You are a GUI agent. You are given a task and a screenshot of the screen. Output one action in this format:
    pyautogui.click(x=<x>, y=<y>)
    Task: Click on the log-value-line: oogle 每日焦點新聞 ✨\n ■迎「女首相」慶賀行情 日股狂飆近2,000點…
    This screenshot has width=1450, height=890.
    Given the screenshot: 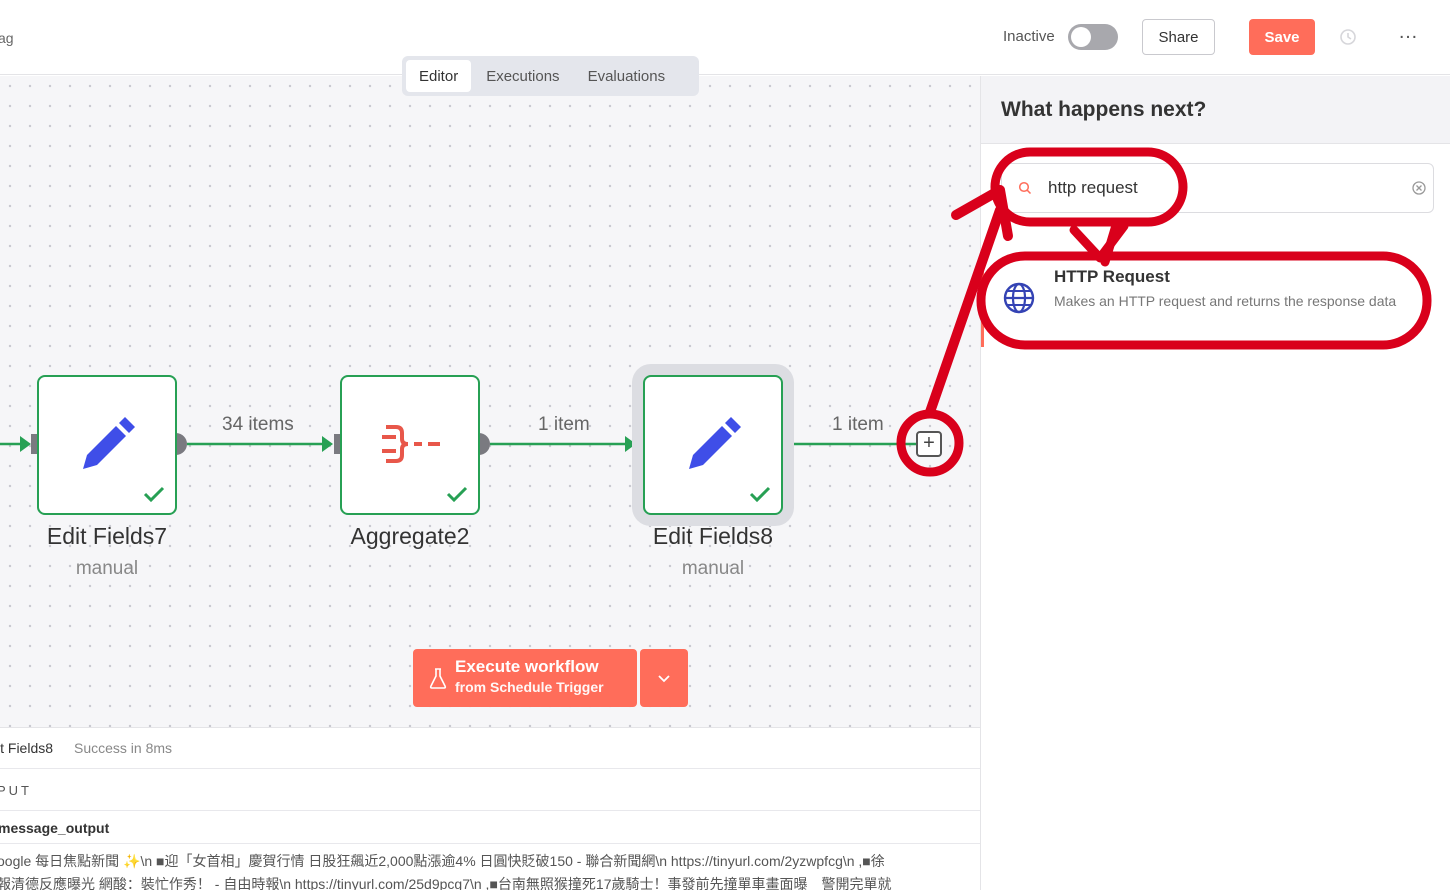 What is the action you would take?
    pyautogui.click(x=442, y=861)
    